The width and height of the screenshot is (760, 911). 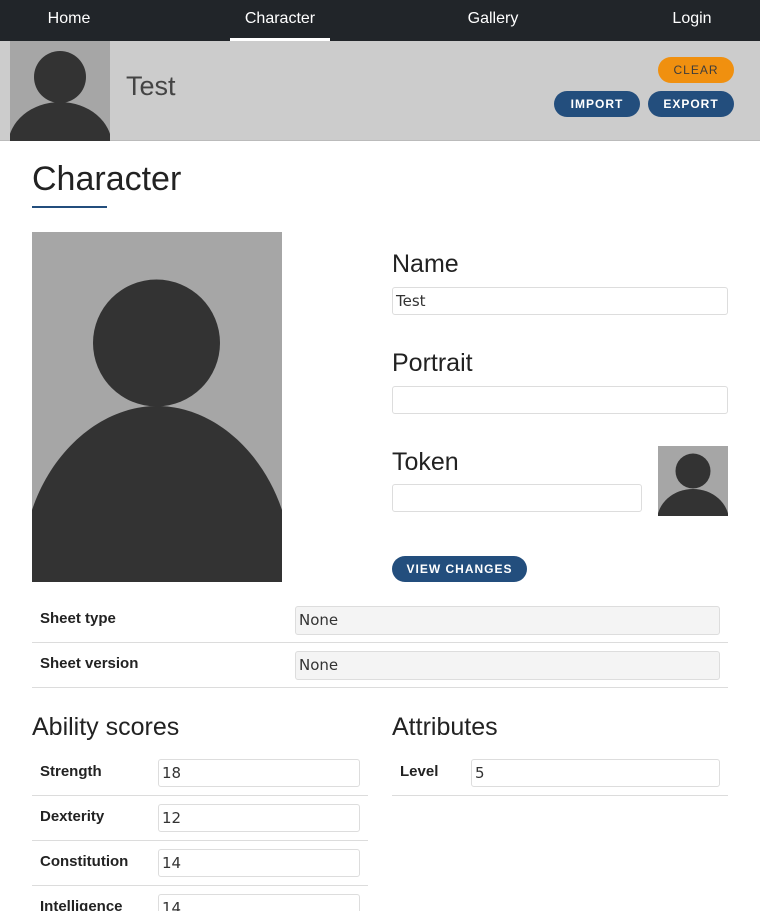 What do you see at coordinates (84, 861) in the screenshot?
I see `ability-label-constitution: Constitution` at bounding box center [84, 861].